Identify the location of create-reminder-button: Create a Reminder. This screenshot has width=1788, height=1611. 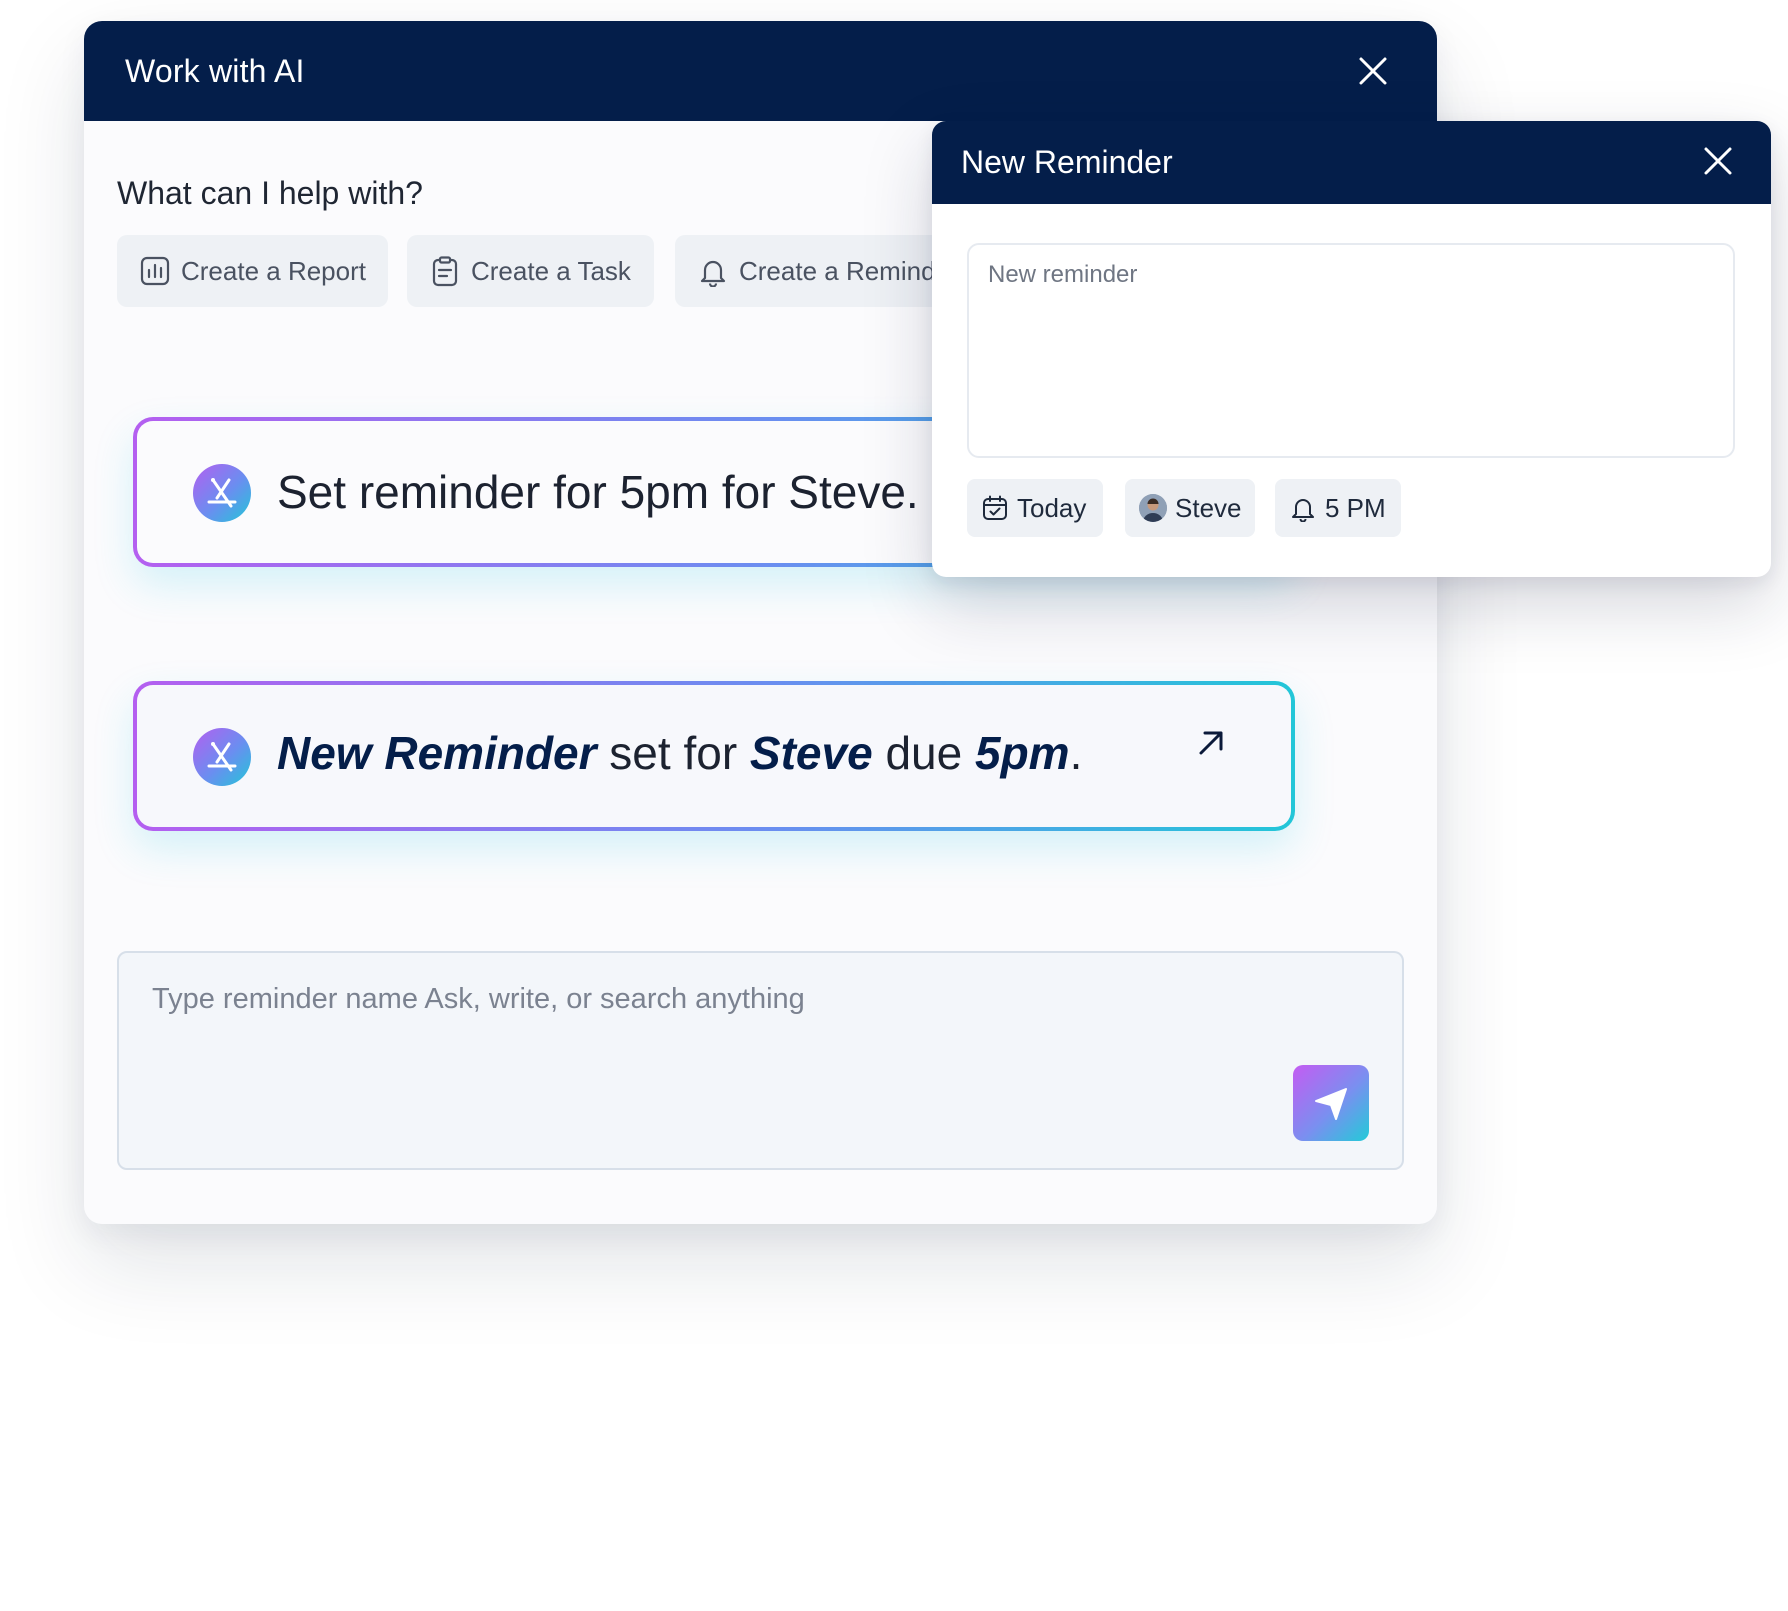
(825, 271).